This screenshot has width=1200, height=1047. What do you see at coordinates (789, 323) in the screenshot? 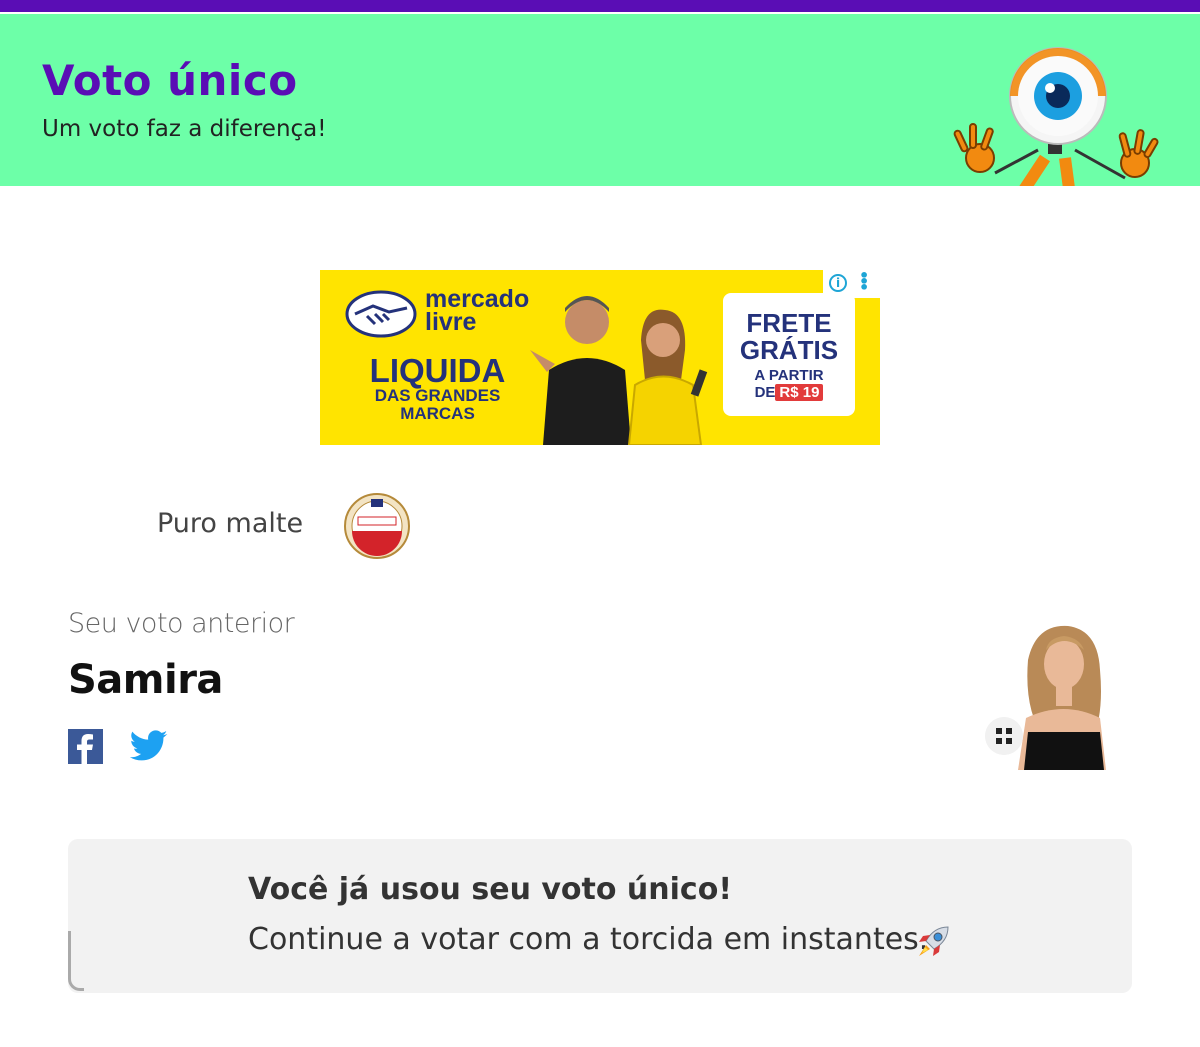
I see `ad-badge-line1: FRETE` at bounding box center [789, 323].